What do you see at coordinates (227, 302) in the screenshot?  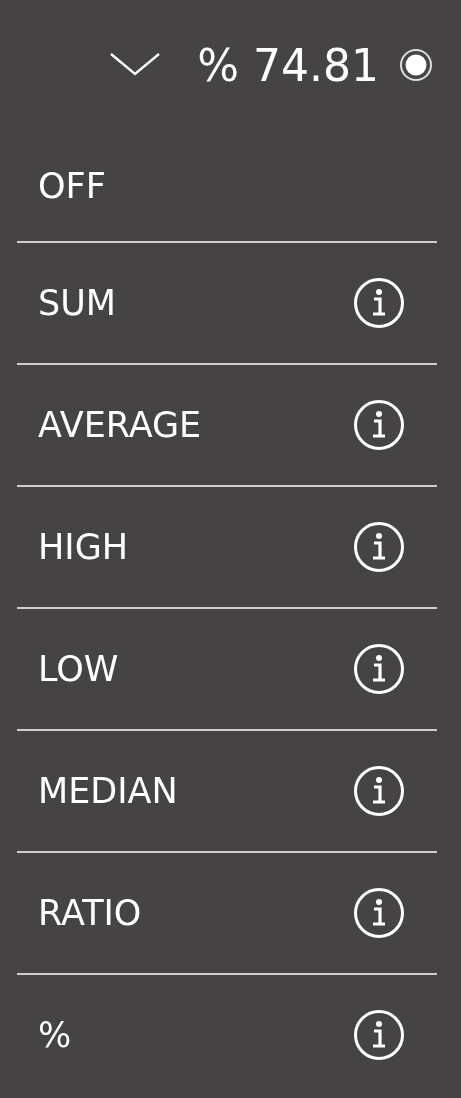 I see `menu-item: SUM` at bounding box center [227, 302].